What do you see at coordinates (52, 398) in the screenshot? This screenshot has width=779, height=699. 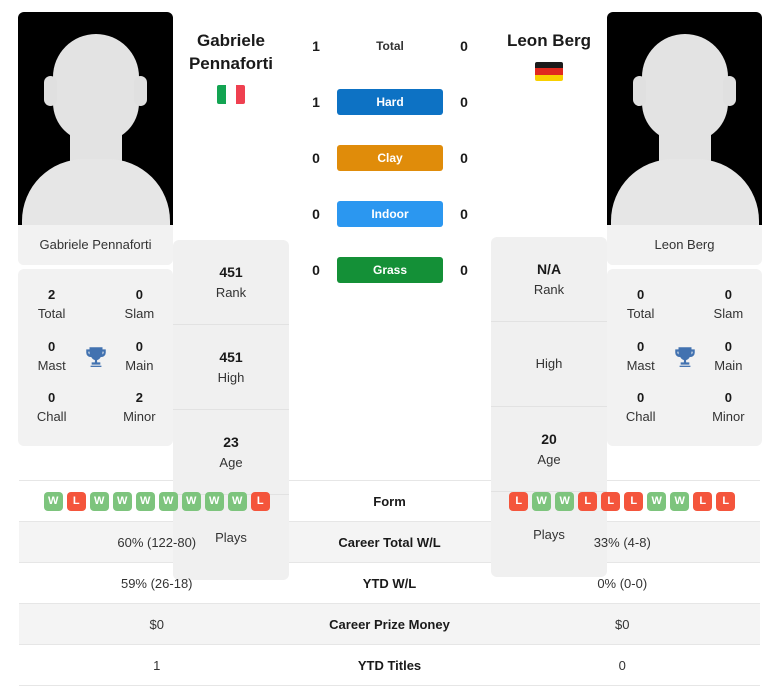 I see `left-titles-chall-value: 0` at bounding box center [52, 398].